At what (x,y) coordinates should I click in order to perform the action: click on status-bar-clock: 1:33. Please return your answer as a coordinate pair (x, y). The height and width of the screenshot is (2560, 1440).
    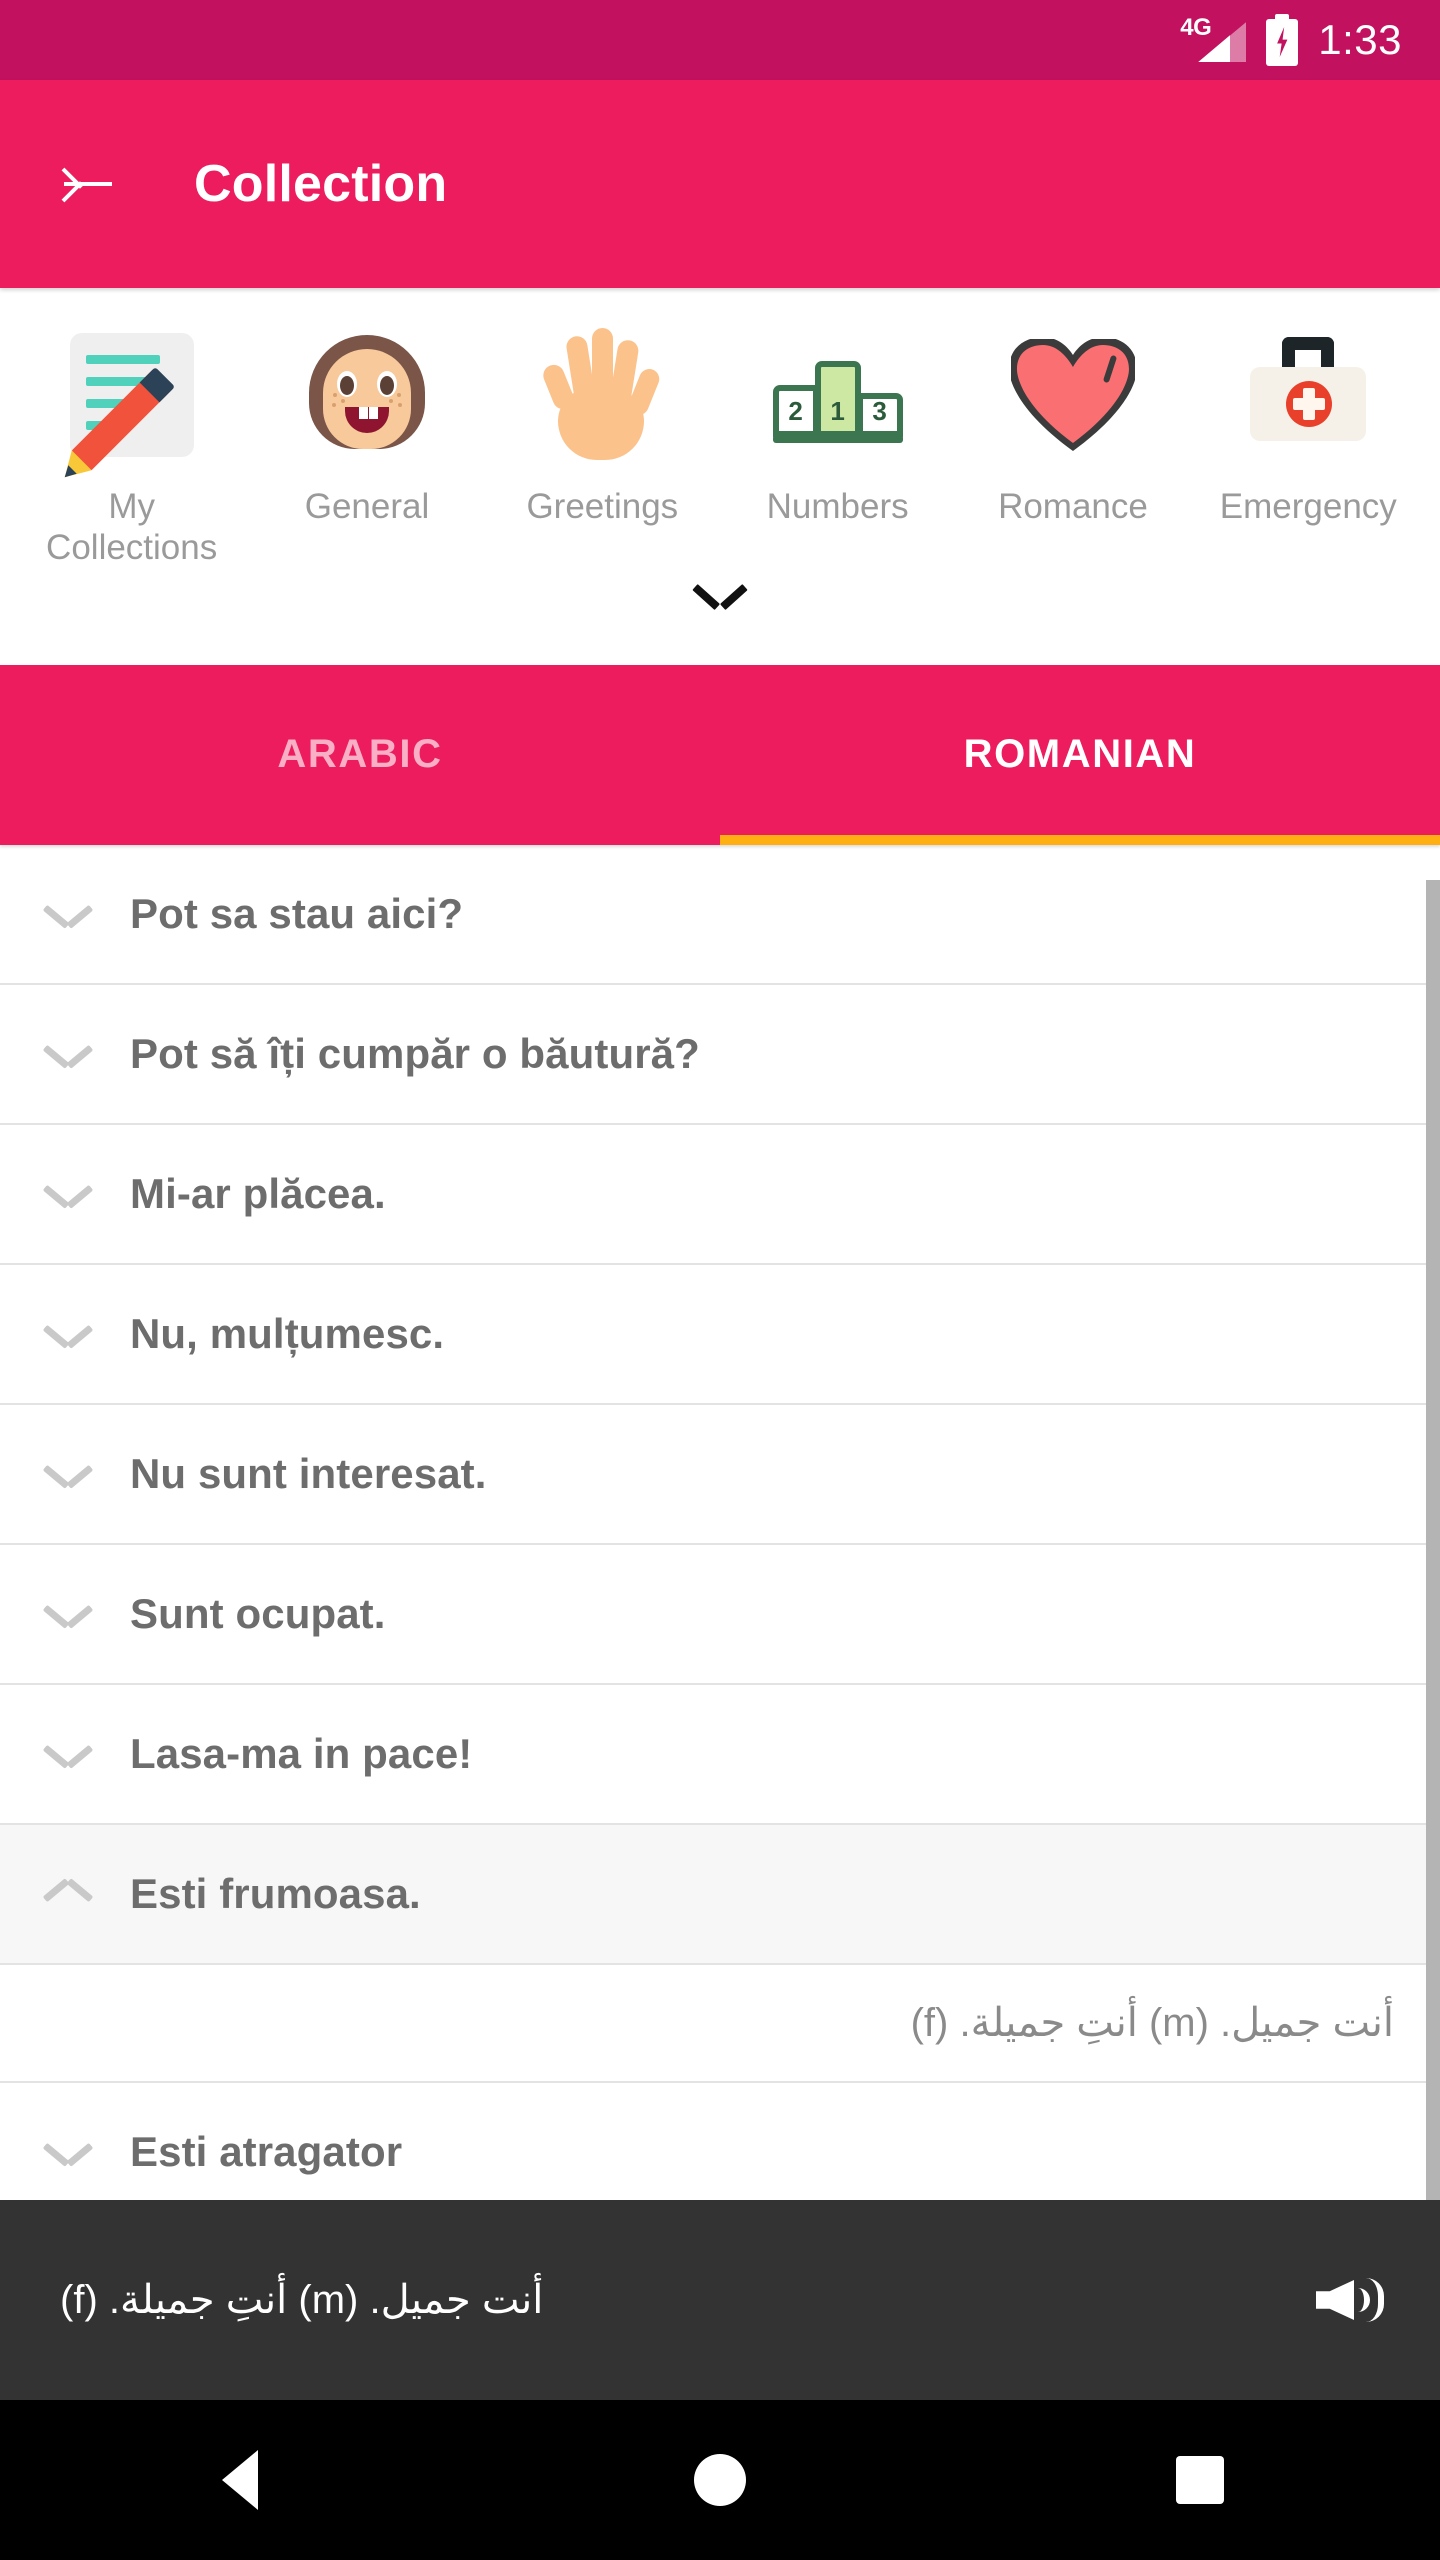
    Looking at the image, I should click on (1360, 39).